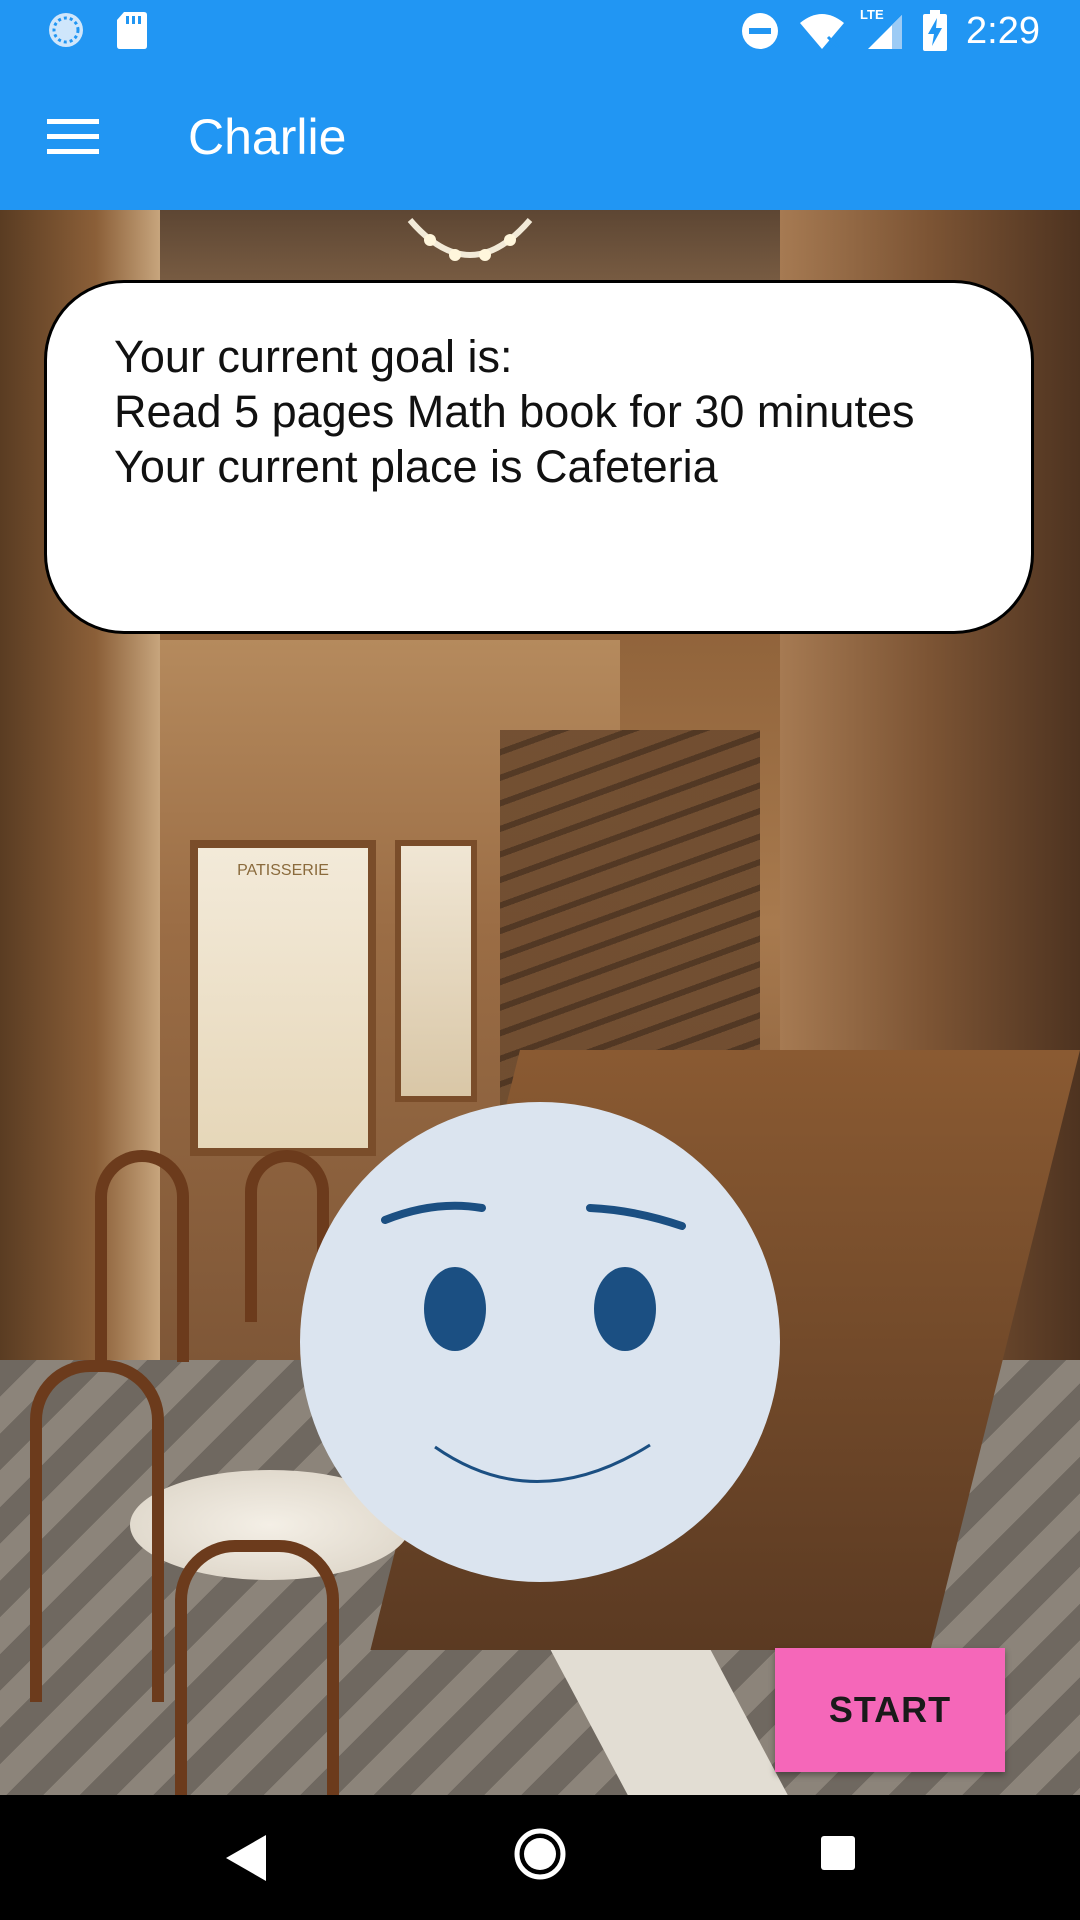  I want to click on current-place: Your current place is Cafeteria, so click(416, 466).